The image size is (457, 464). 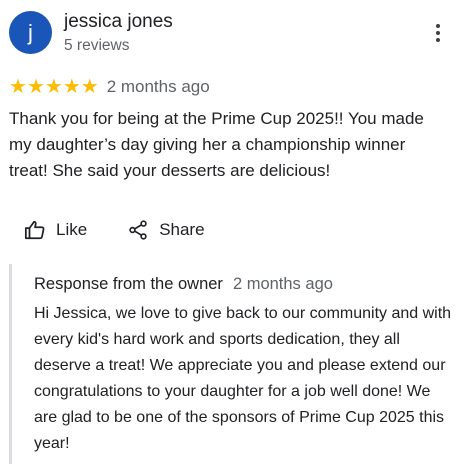 I want to click on review-actions: Like Share, so click(x=114, y=230).